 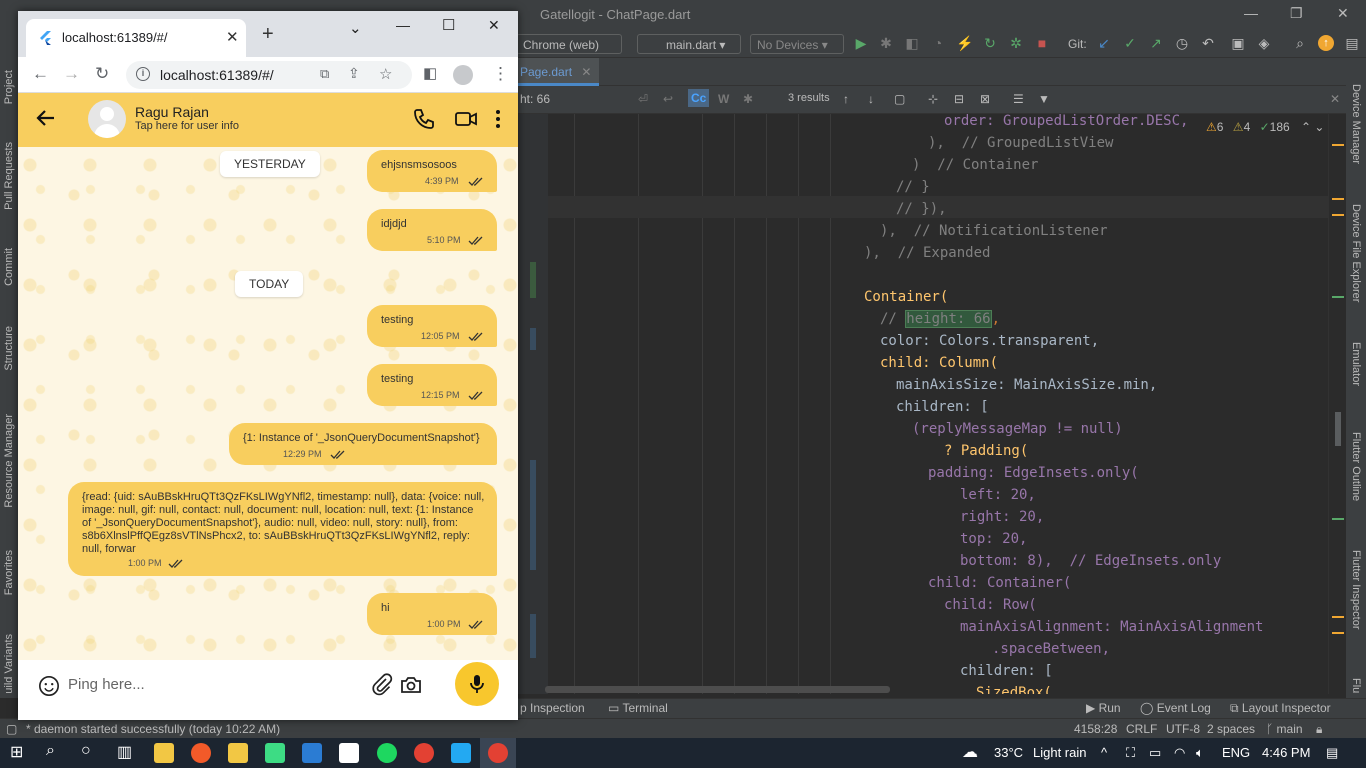 I want to click on tab-close-icon: ✕, so click(x=586, y=72).